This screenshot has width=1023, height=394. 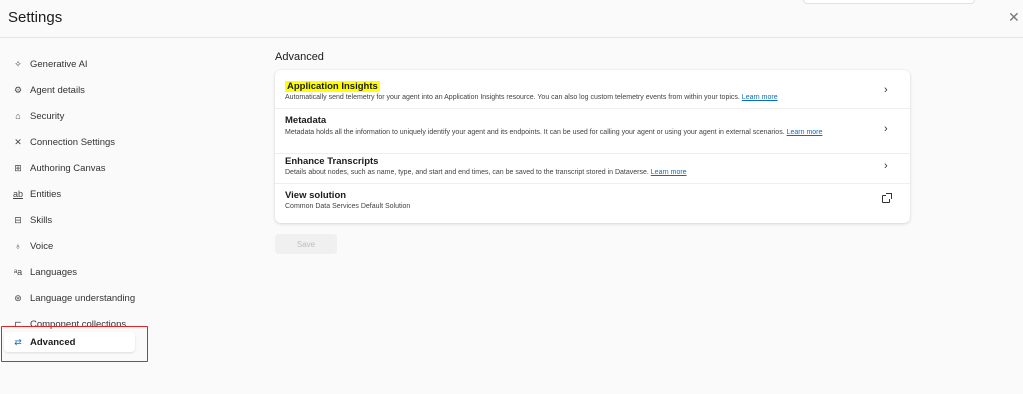 I want to click on sidebar-item-security: ⌂ Security, so click(x=38, y=116).